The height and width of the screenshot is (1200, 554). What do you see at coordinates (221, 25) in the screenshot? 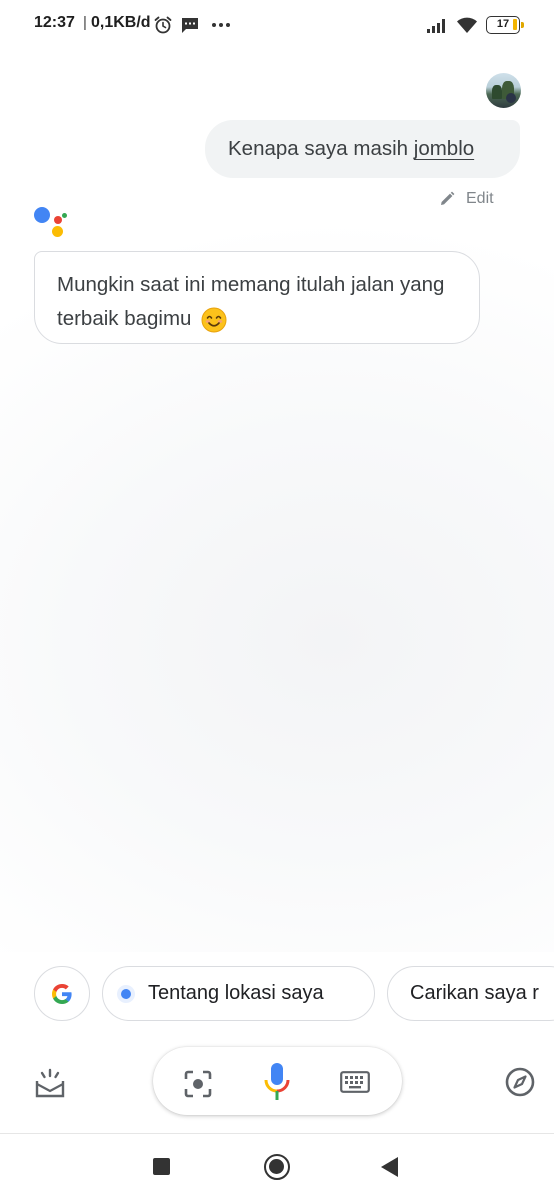
I see `more-dots-icon` at bounding box center [221, 25].